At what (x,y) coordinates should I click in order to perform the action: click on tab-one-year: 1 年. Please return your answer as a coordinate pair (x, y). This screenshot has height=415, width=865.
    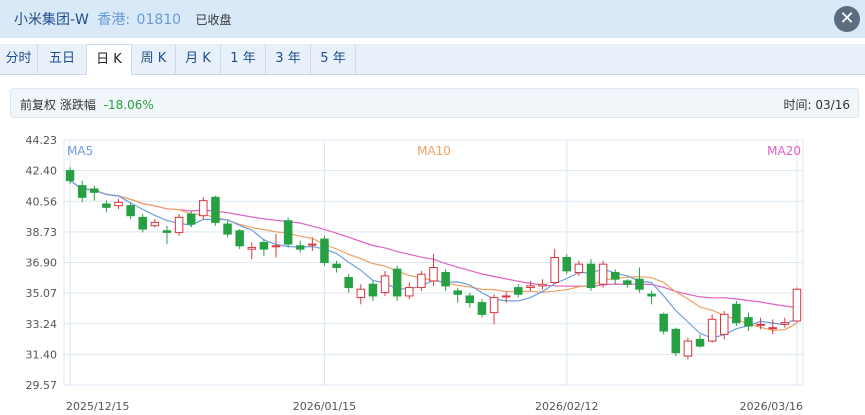
    Looking at the image, I should click on (243, 59).